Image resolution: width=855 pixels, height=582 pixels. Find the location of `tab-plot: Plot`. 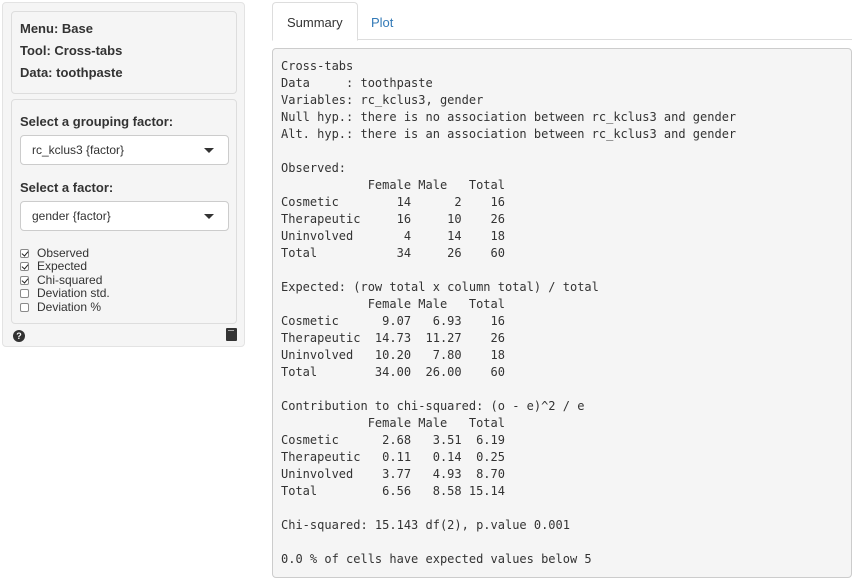

tab-plot: Plot is located at coordinates (382, 21).